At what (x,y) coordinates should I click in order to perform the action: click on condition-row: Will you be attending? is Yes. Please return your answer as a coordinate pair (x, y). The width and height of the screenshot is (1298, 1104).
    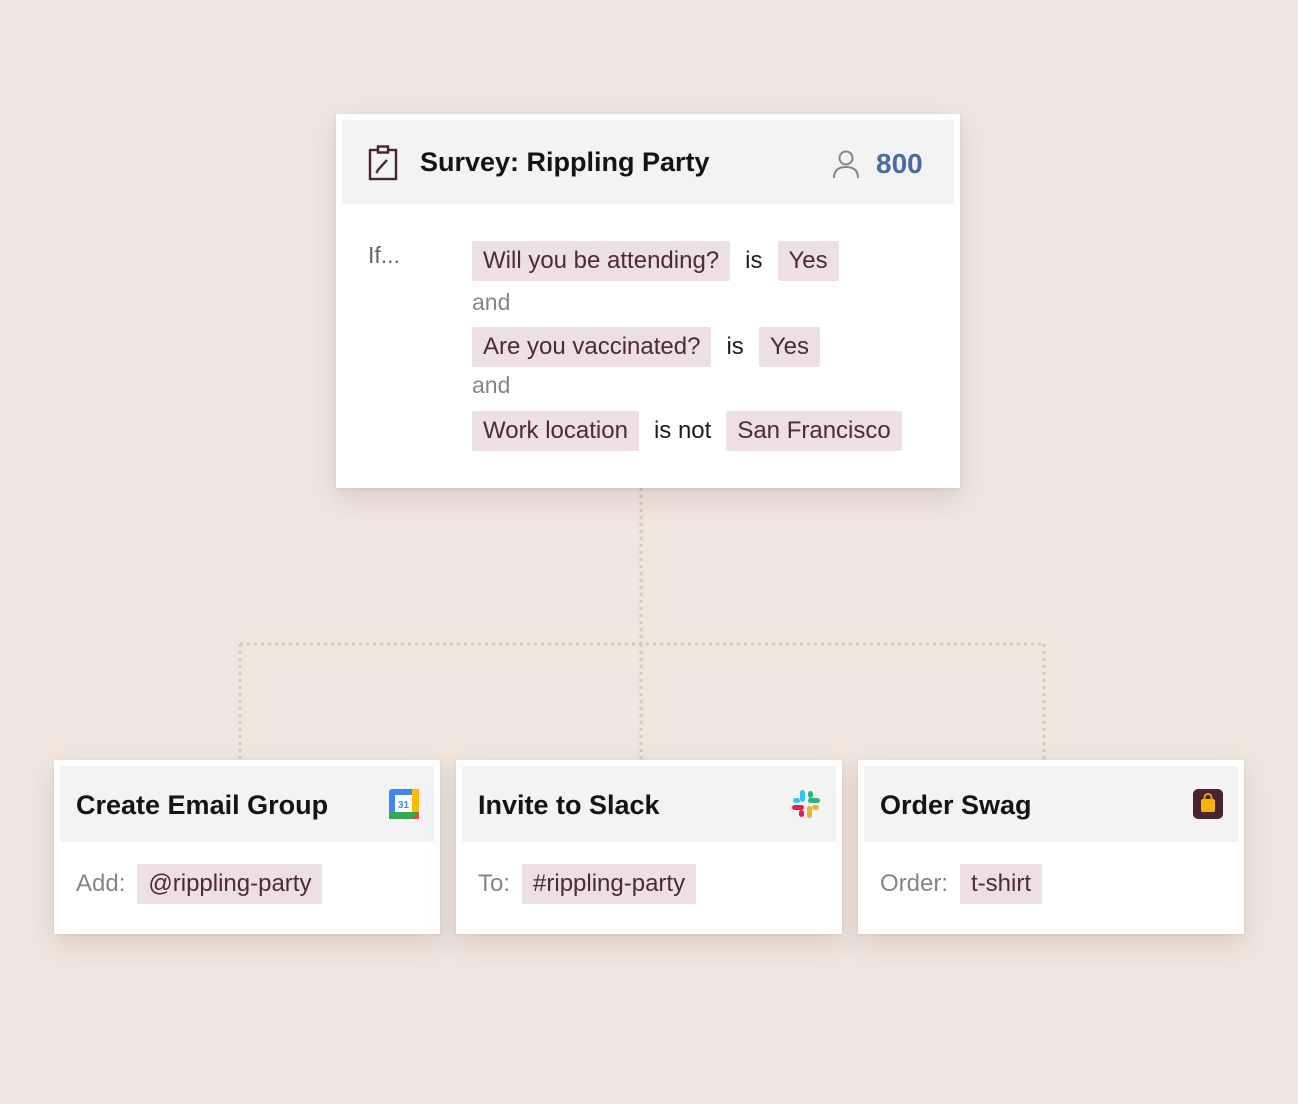
    Looking at the image, I should click on (655, 261).